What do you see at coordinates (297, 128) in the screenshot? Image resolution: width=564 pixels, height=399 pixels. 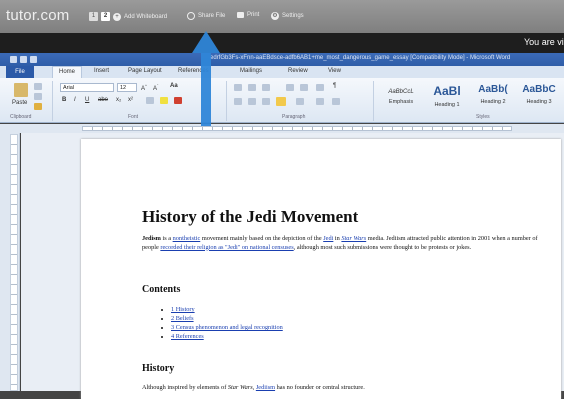 I see `ruler-scale` at bounding box center [297, 128].